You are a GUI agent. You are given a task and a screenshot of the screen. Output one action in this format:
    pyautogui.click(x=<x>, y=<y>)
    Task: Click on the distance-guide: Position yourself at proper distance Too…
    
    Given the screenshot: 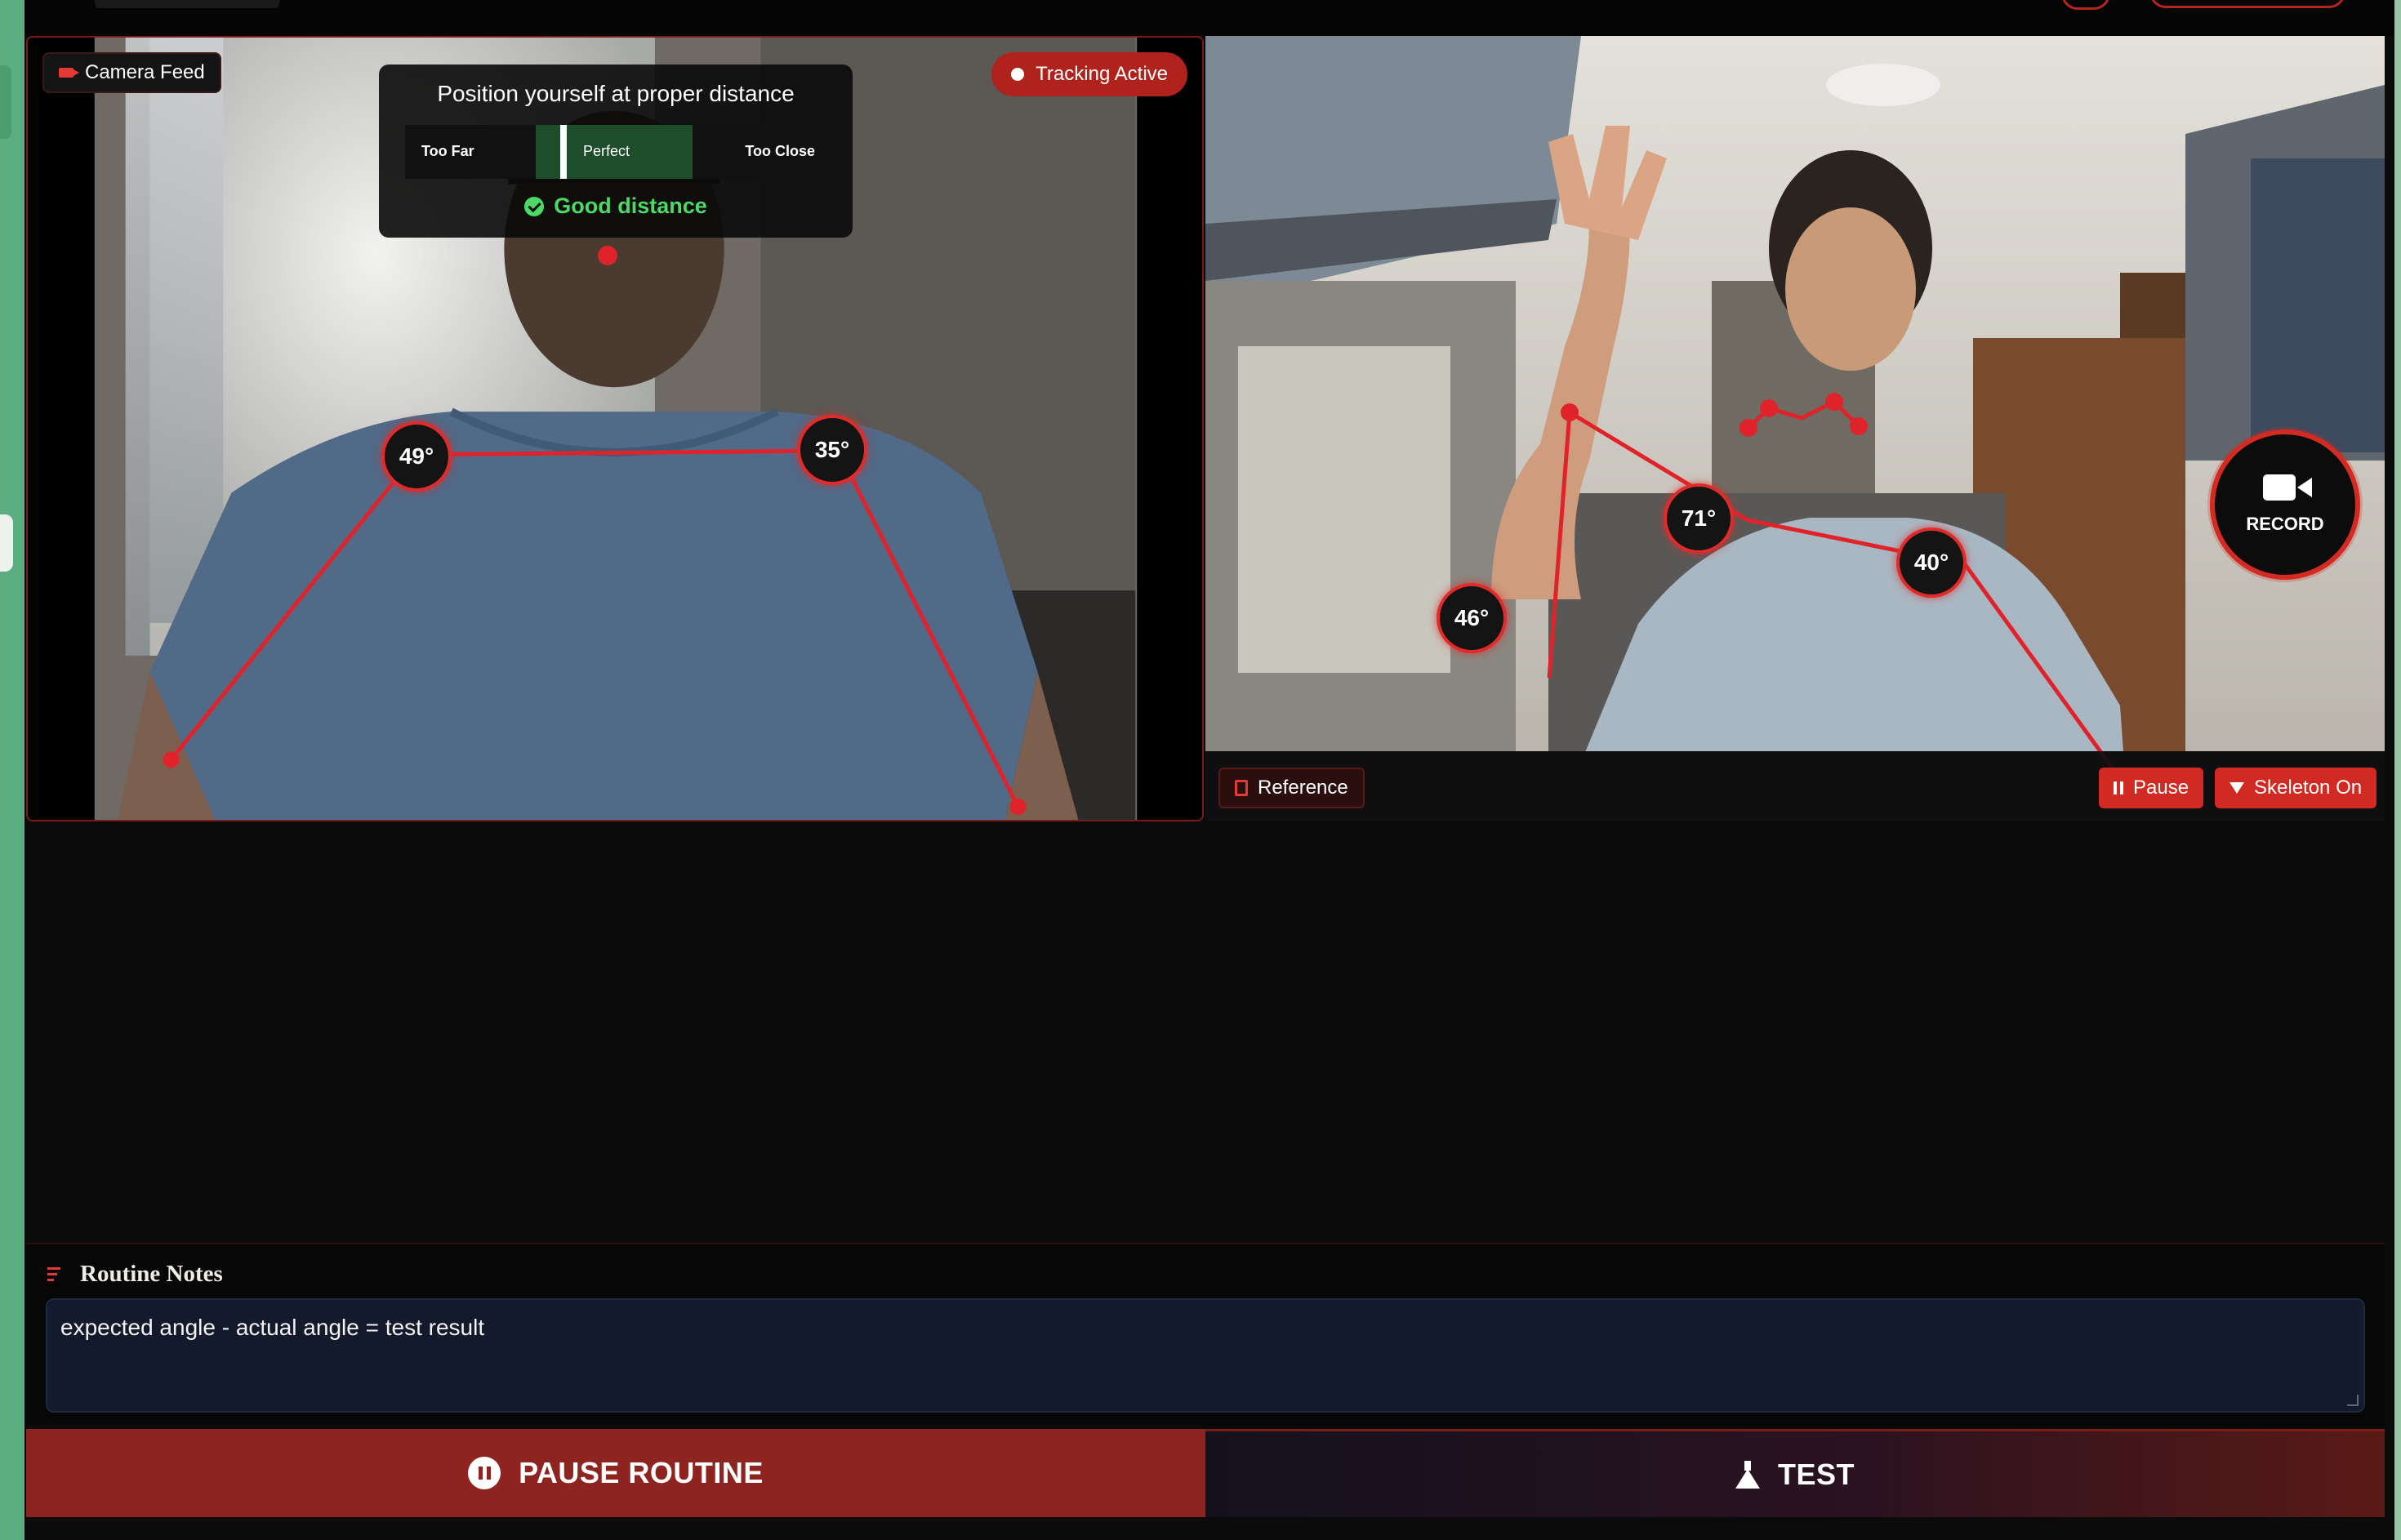 What is the action you would take?
    pyautogui.click(x=616, y=151)
    